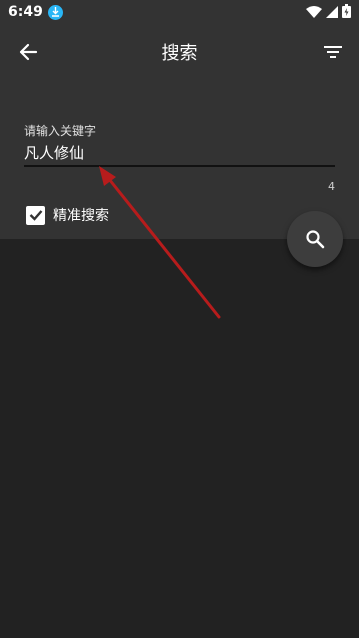  I want to click on checkmark-icon, so click(35, 215).